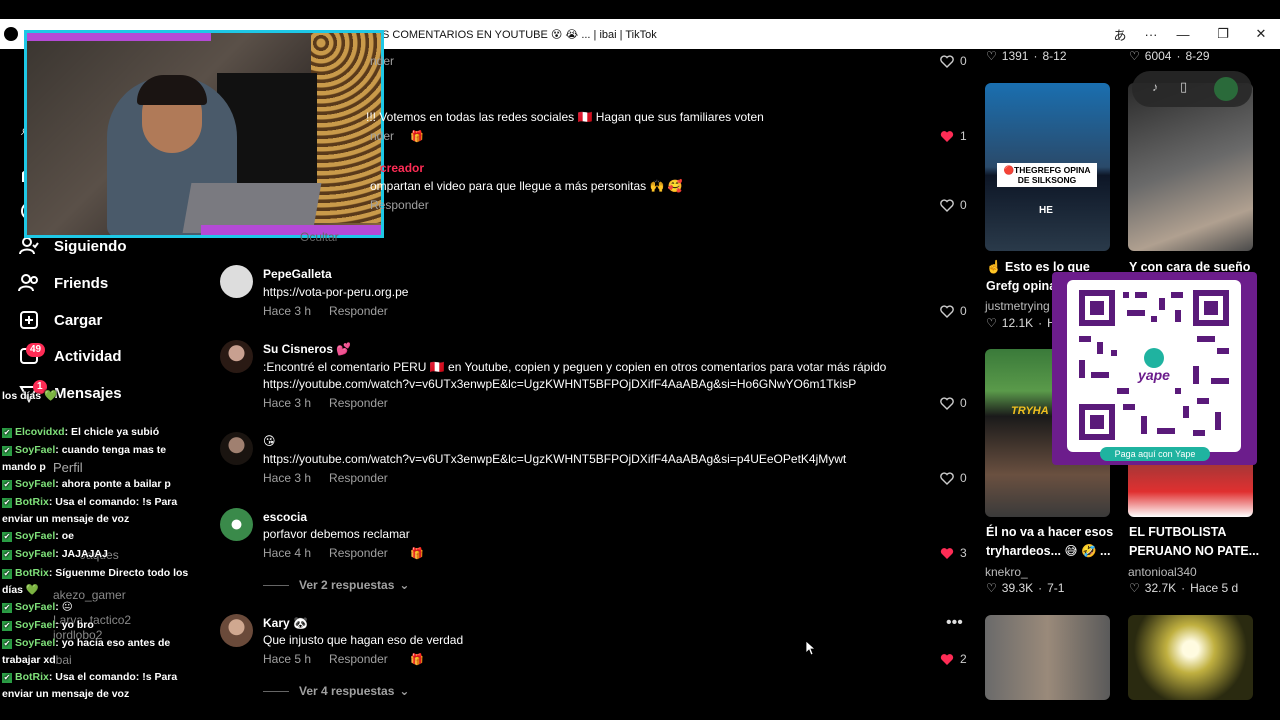 The width and height of the screenshot is (1280, 720). What do you see at coordinates (204, 134) in the screenshot?
I see `webcam-overlay` at bounding box center [204, 134].